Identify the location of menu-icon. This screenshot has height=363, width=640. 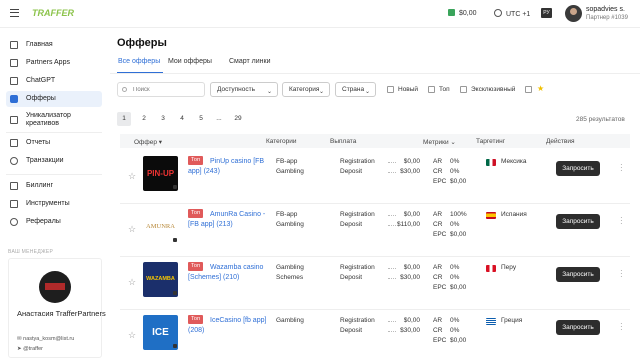
(14, 13).